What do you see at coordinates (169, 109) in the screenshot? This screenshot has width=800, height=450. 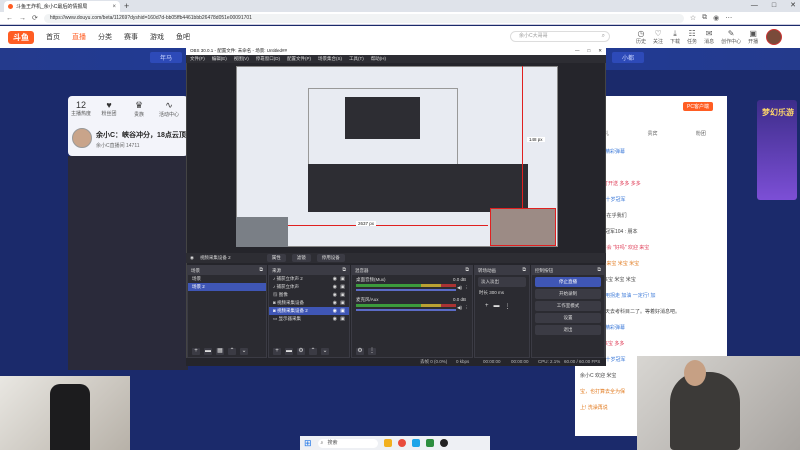 I see `stat-activity: ∿ 活动中心` at bounding box center [169, 109].